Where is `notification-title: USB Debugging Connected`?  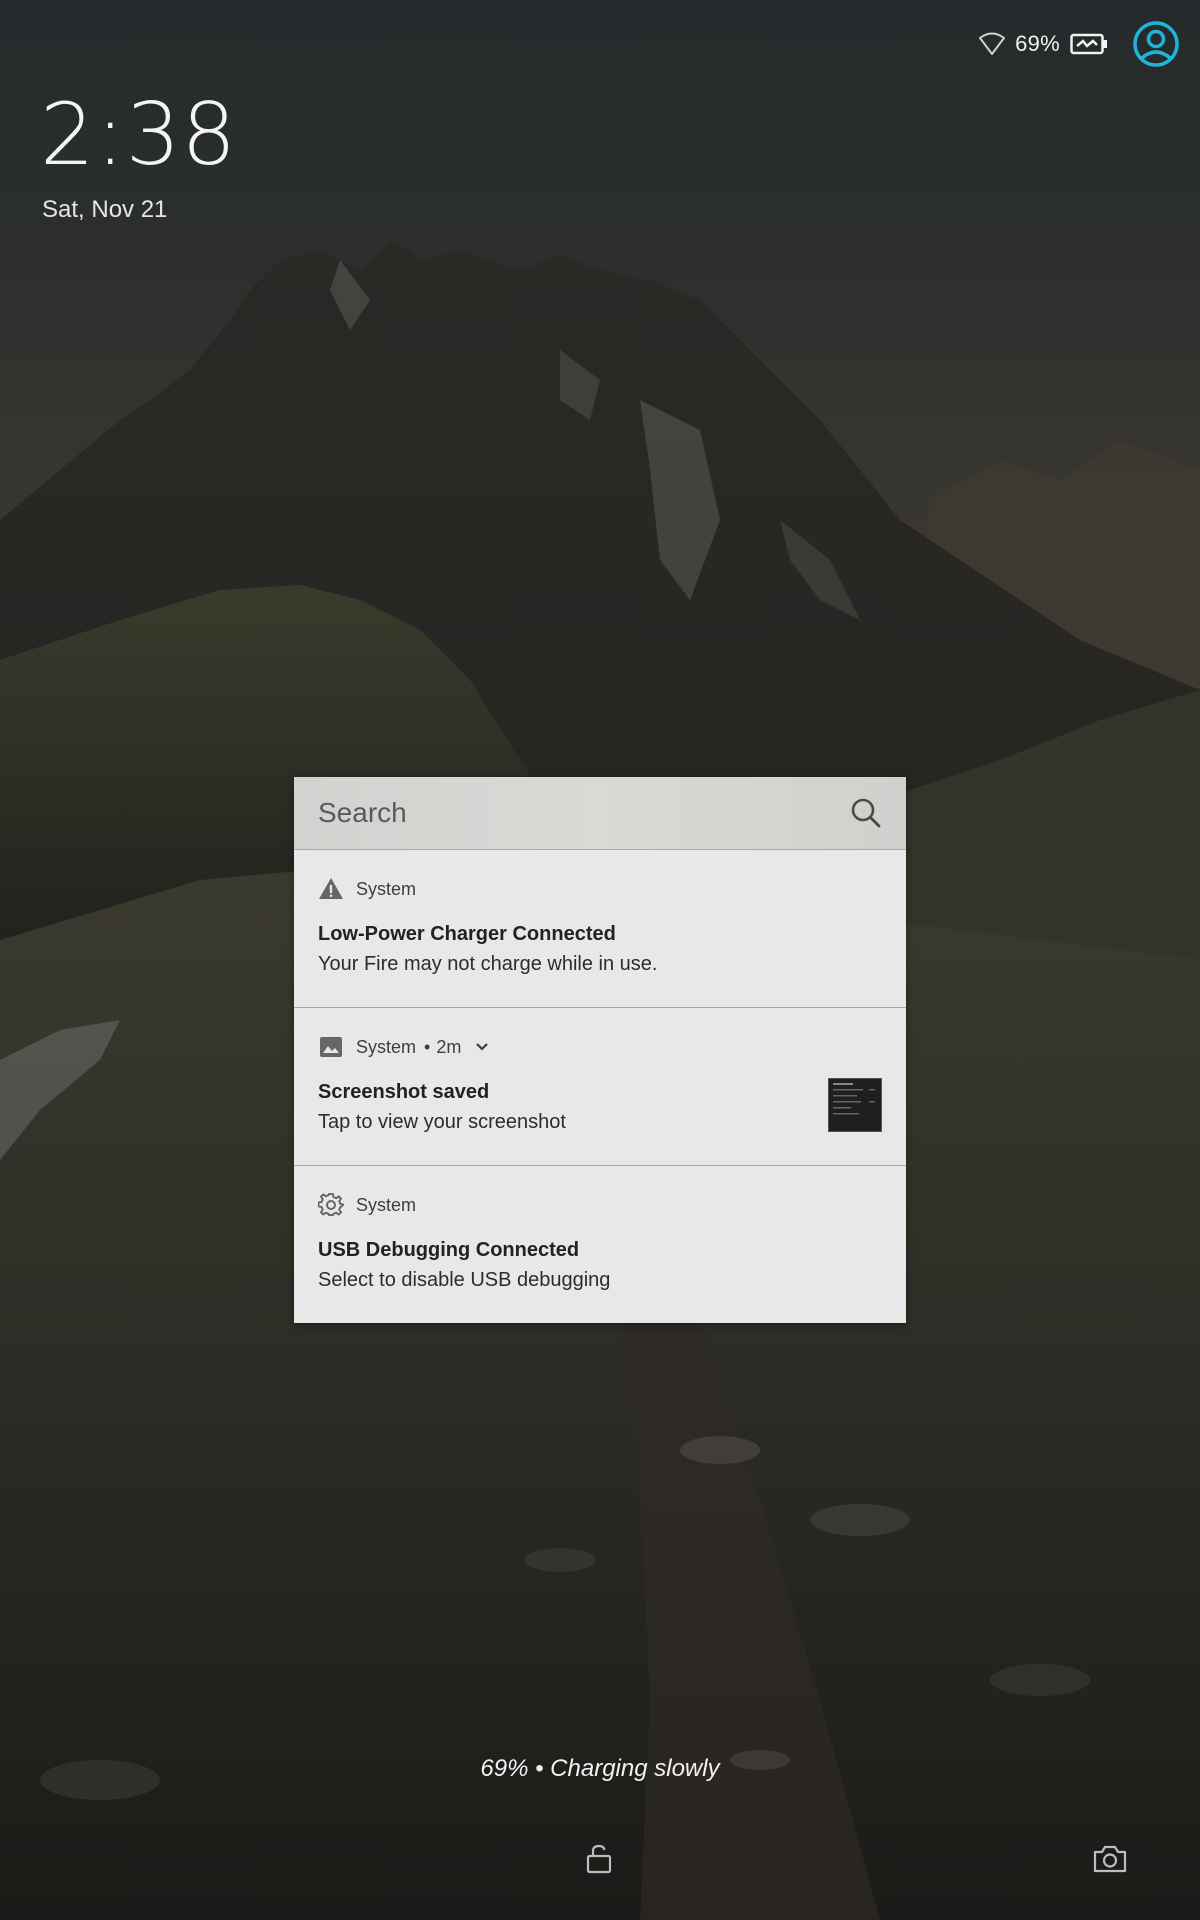
notification-title: USB Debugging Connected is located at coordinates (449, 1250).